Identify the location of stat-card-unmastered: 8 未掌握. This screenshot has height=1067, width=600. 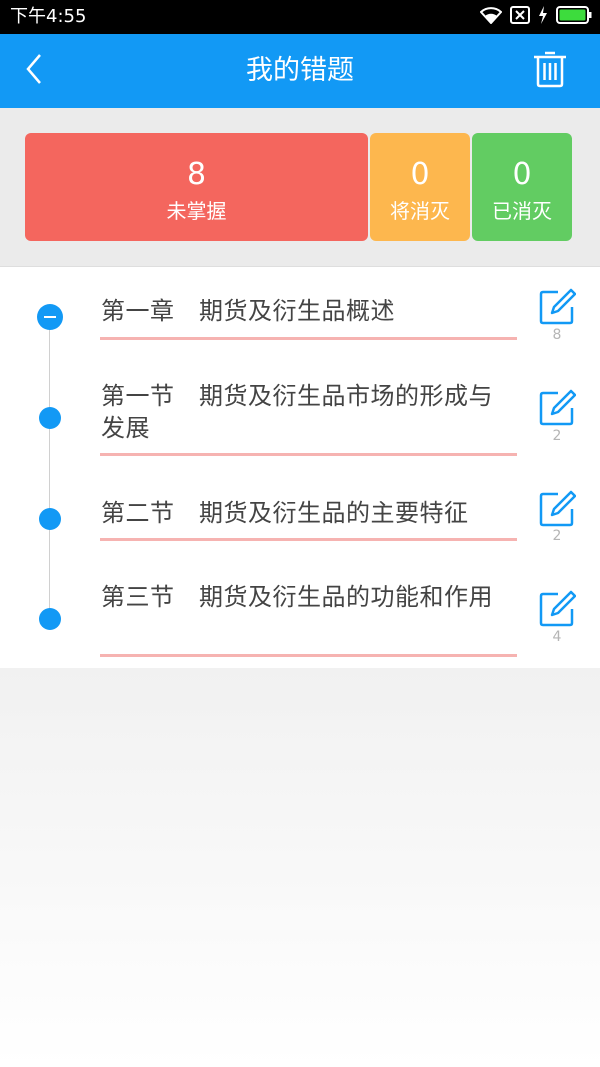
(196, 187).